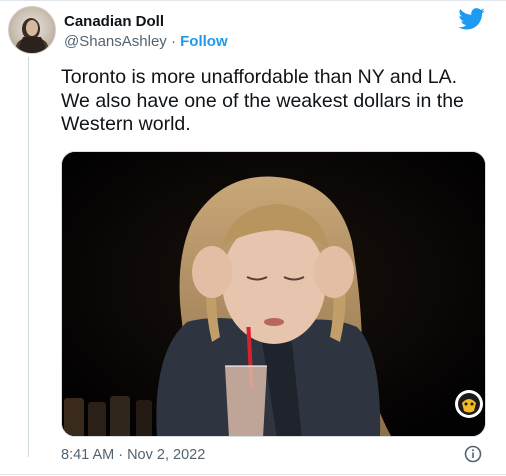 The width and height of the screenshot is (506, 476). Describe the element at coordinates (28, 257) in the screenshot. I see `thread-line` at that location.